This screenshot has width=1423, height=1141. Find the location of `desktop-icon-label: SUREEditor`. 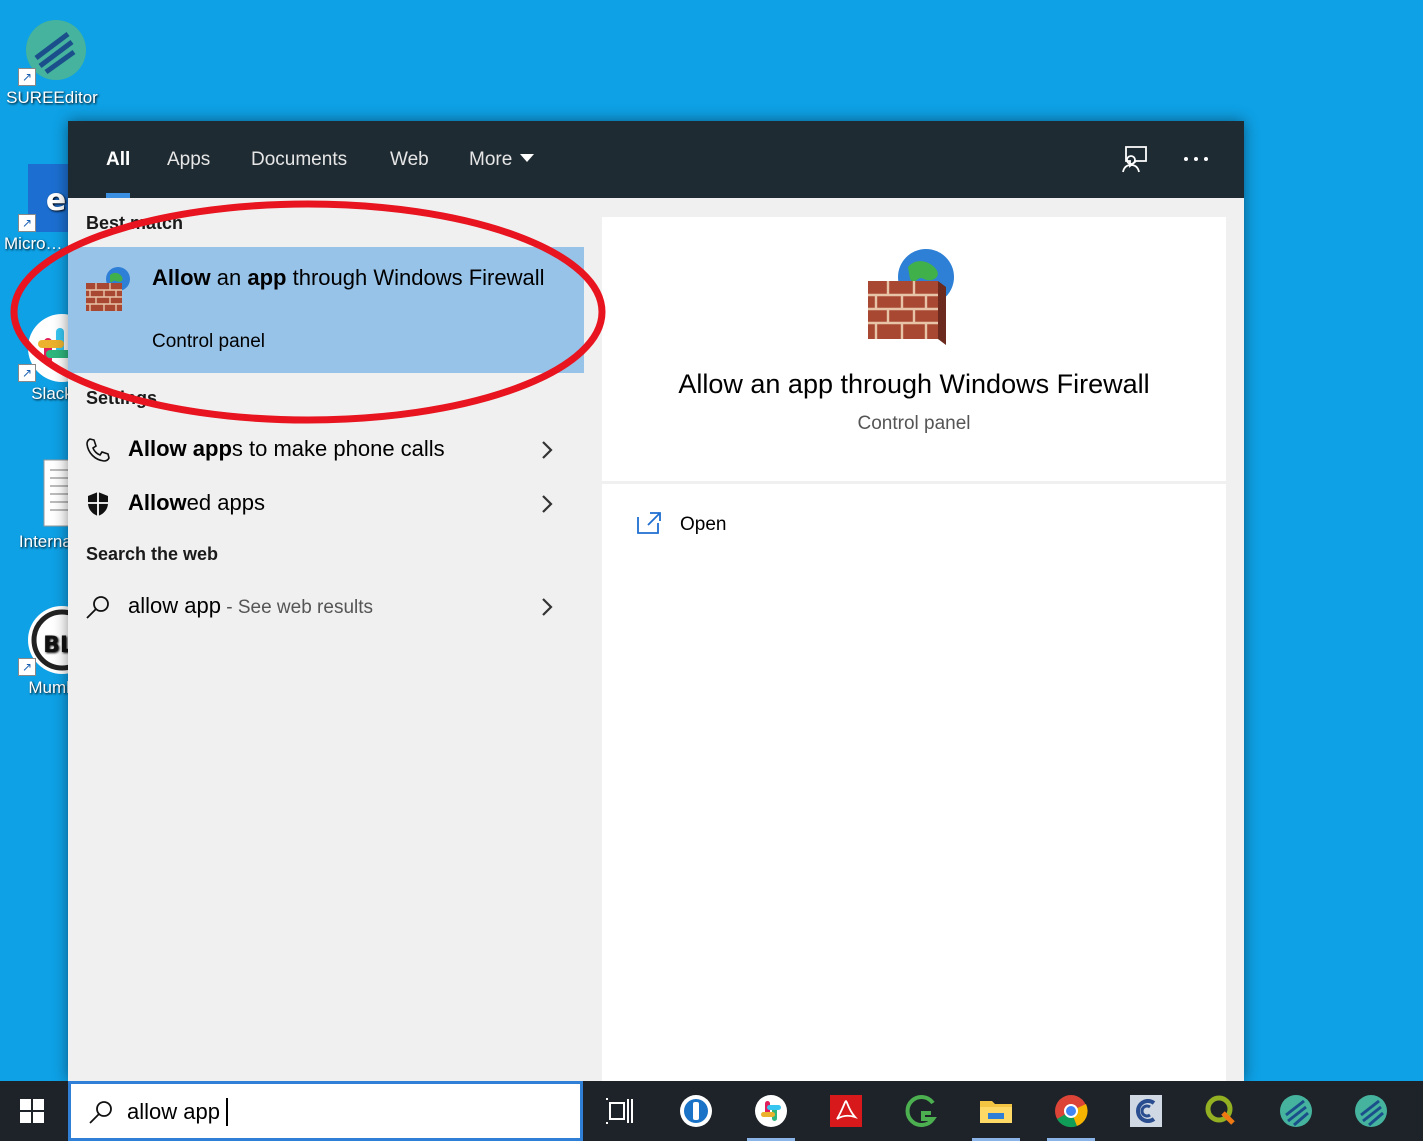

desktop-icon-label: SUREEditor is located at coordinates (52, 97).